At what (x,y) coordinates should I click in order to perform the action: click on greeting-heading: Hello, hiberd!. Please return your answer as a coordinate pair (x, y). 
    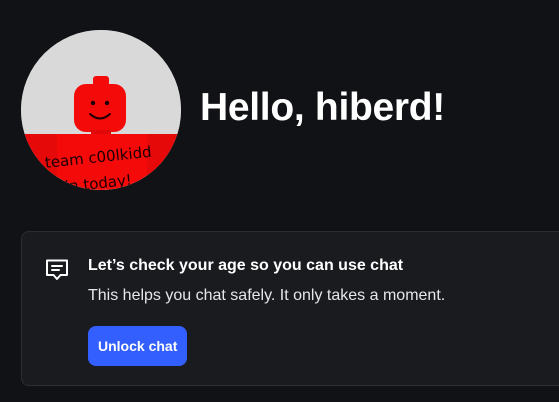
    Looking at the image, I should click on (322, 107).